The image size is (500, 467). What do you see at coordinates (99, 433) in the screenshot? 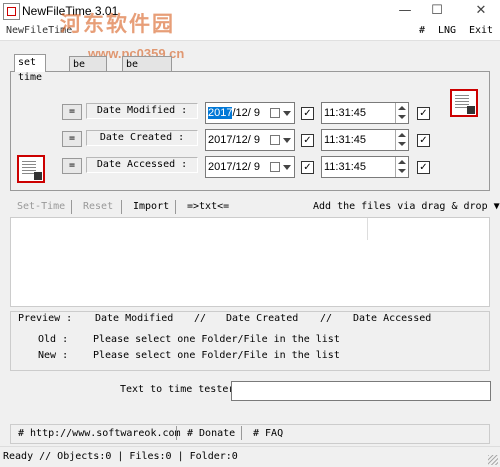
I see `website-link: # http://www.softwareok.com` at bounding box center [99, 433].